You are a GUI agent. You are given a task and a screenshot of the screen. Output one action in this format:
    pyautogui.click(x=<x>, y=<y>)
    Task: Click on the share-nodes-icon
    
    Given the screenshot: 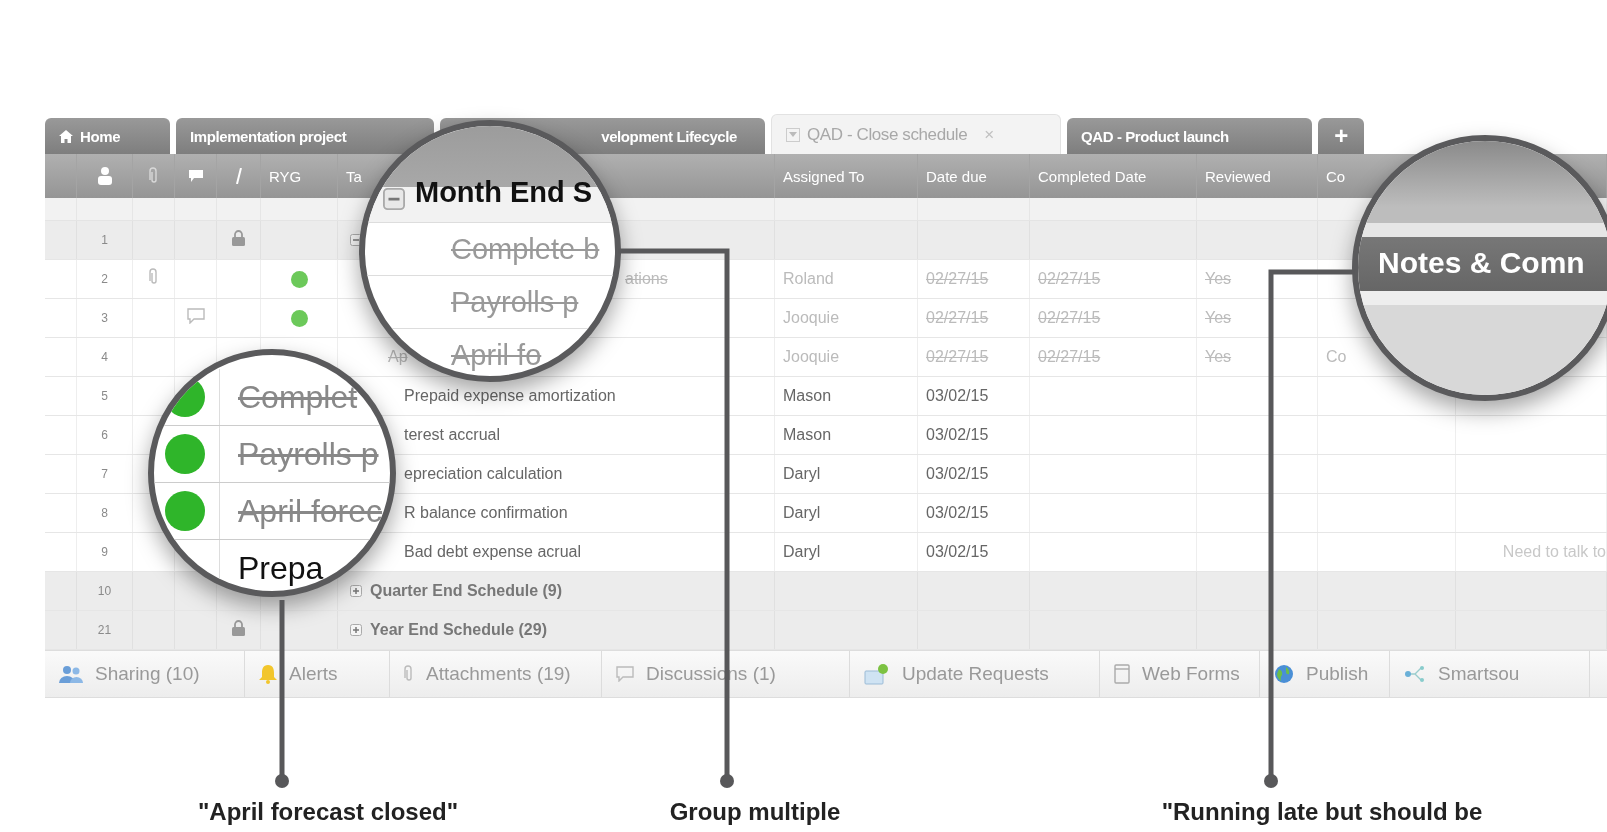 What is the action you would take?
    pyautogui.click(x=1415, y=674)
    